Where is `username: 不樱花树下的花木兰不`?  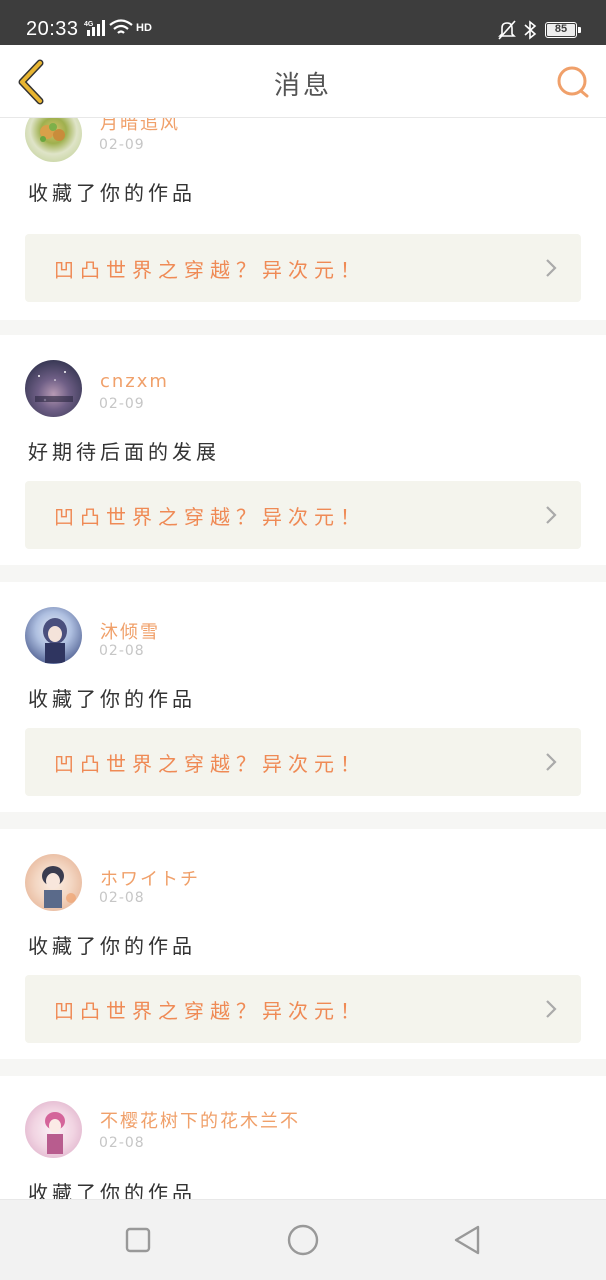
username: 不樱花树下的花木兰不 is located at coordinates (200, 1120).